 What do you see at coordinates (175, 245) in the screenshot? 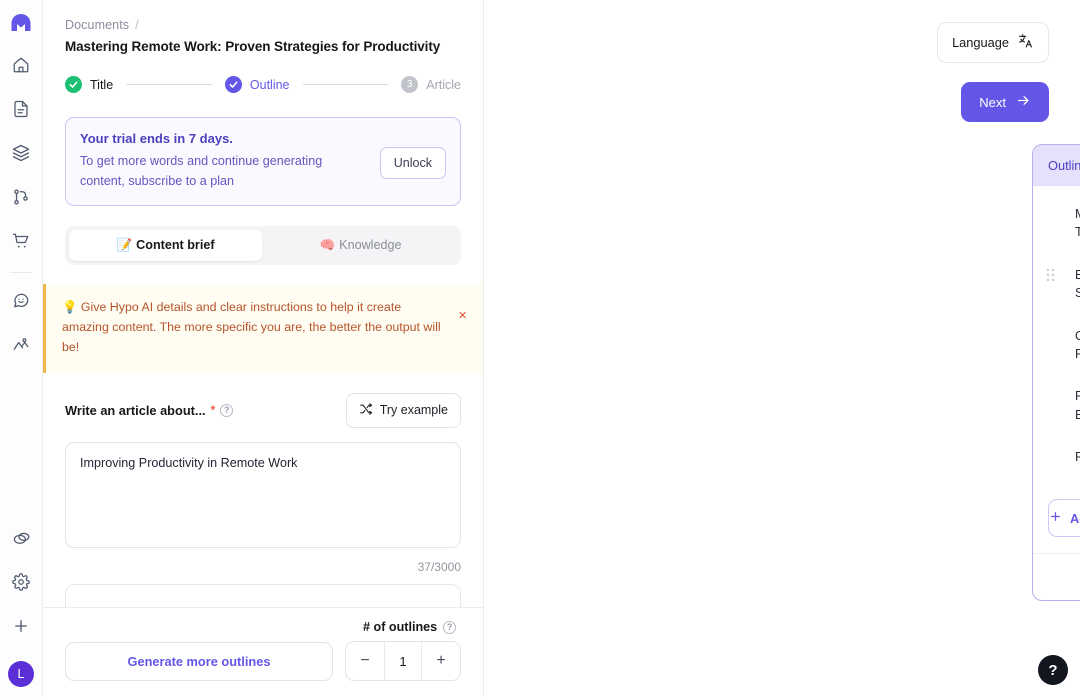
I see `tab-content-brief-label: Content brief` at bounding box center [175, 245].